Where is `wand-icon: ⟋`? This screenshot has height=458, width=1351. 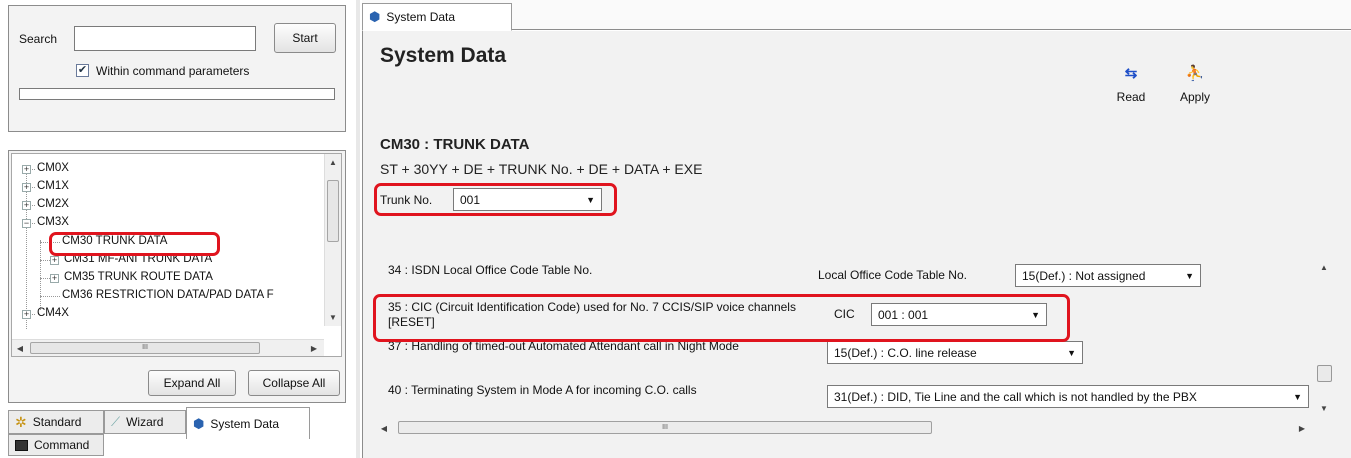 wand-icon: ⟋ is located at coordinates (116, 421).